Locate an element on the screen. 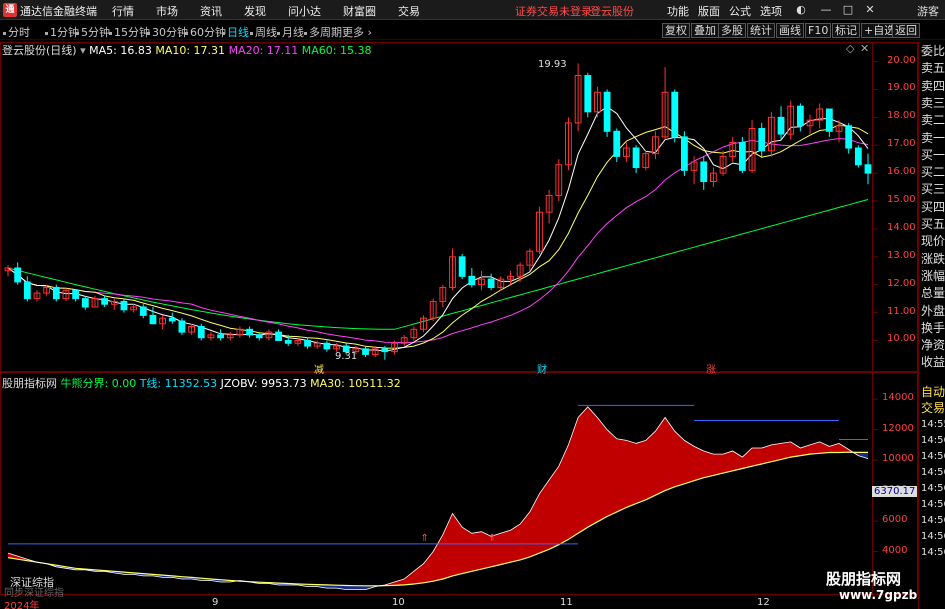 This screenshot has height=609, width=945. sub-y-tick-label: 10000 is located at coordinates (898, 459).